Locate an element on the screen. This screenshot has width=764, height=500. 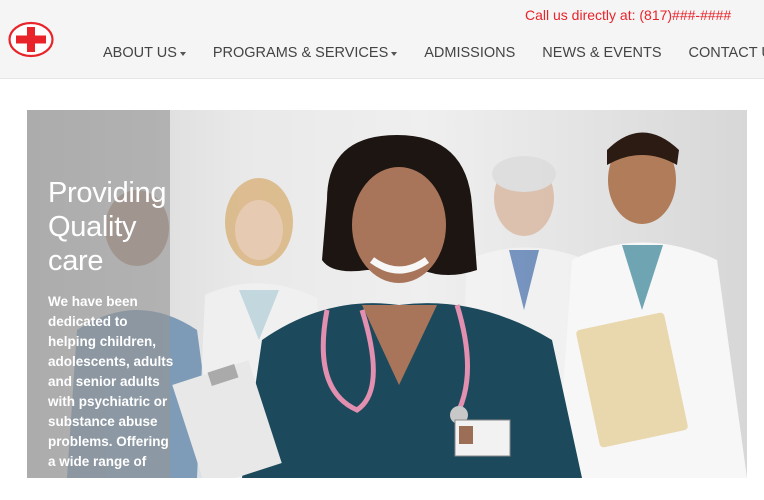
nav-contact-us-label: CONTACT US is located at coordinates (726, 53).